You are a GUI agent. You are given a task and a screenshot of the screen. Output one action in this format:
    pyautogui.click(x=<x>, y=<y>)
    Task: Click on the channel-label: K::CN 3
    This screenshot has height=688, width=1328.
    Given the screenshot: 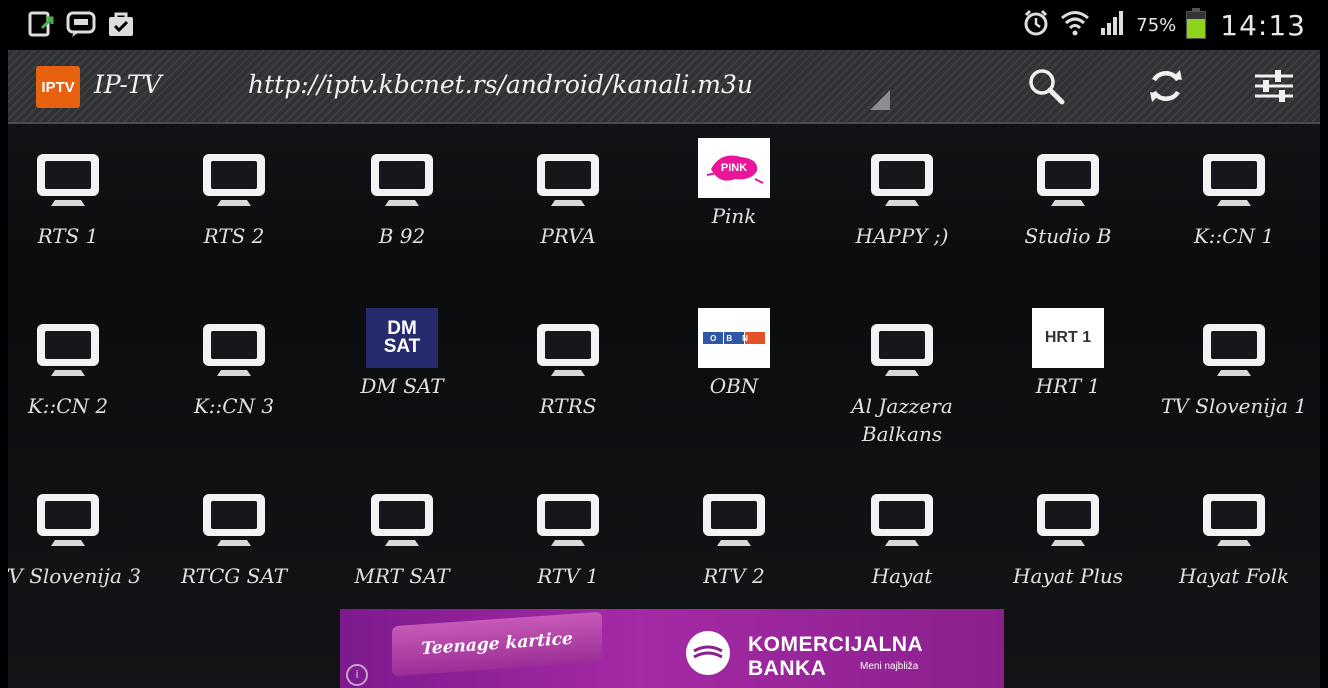 What is the action you would take?
    pyautogui.click(x=234, y=406)
    